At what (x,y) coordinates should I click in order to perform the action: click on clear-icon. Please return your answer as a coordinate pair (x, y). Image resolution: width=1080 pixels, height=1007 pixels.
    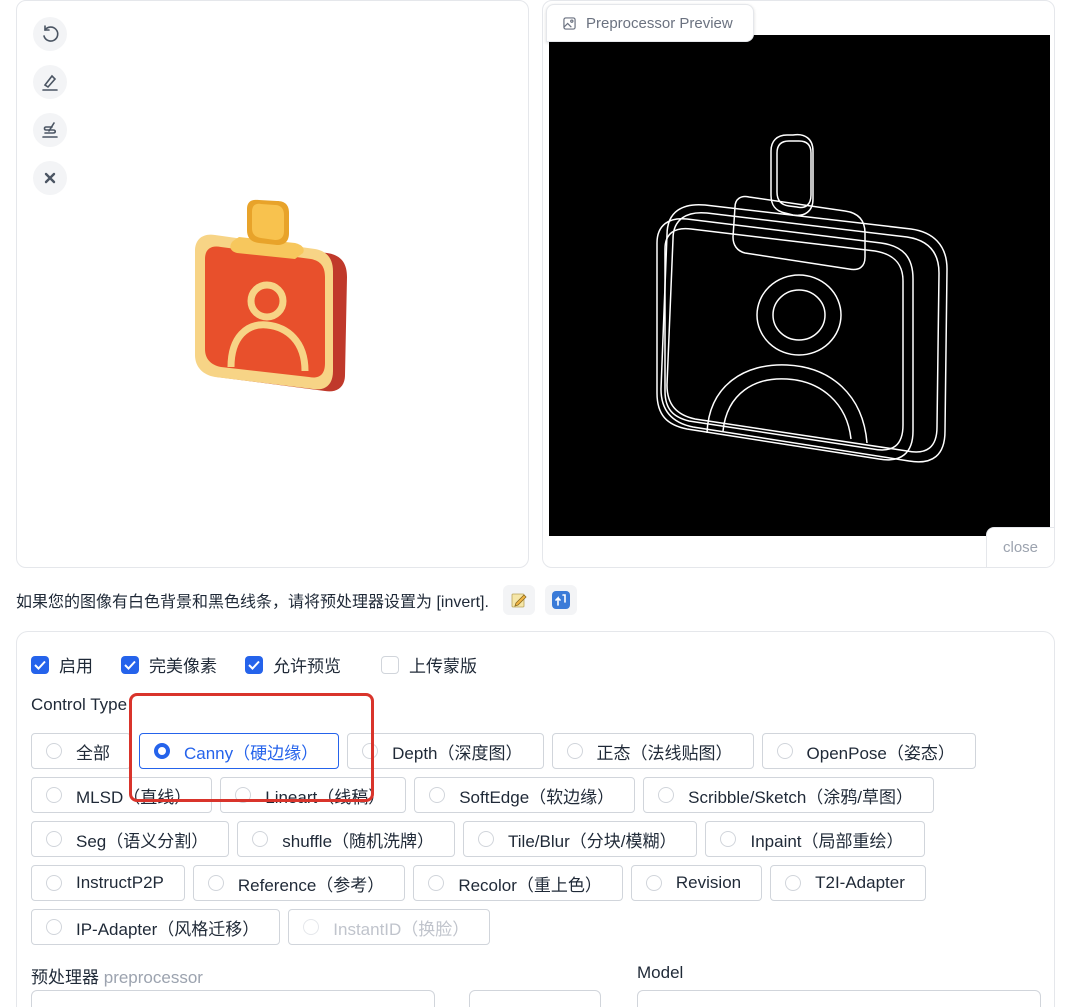
    Looking at the image, I should click on (50, 178).